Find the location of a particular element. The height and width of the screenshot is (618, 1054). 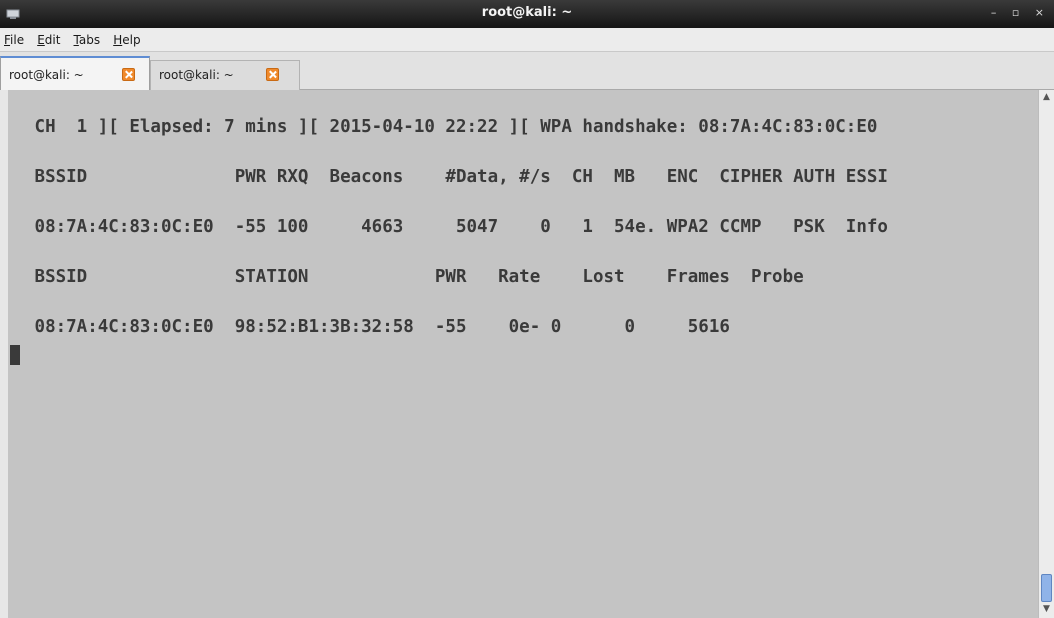

window-controls: – ▫ × is located at coordinates (1020, 13).